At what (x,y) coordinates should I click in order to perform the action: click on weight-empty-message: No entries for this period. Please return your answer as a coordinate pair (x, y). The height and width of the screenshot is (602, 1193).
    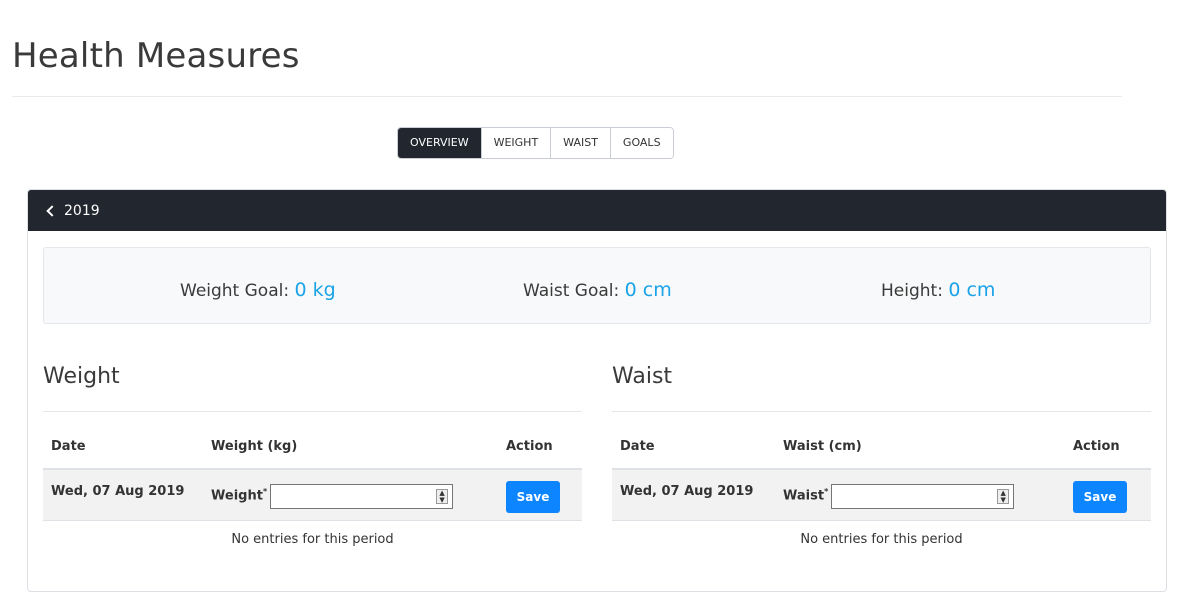
    Looking at the image, I should click on (312, 539).